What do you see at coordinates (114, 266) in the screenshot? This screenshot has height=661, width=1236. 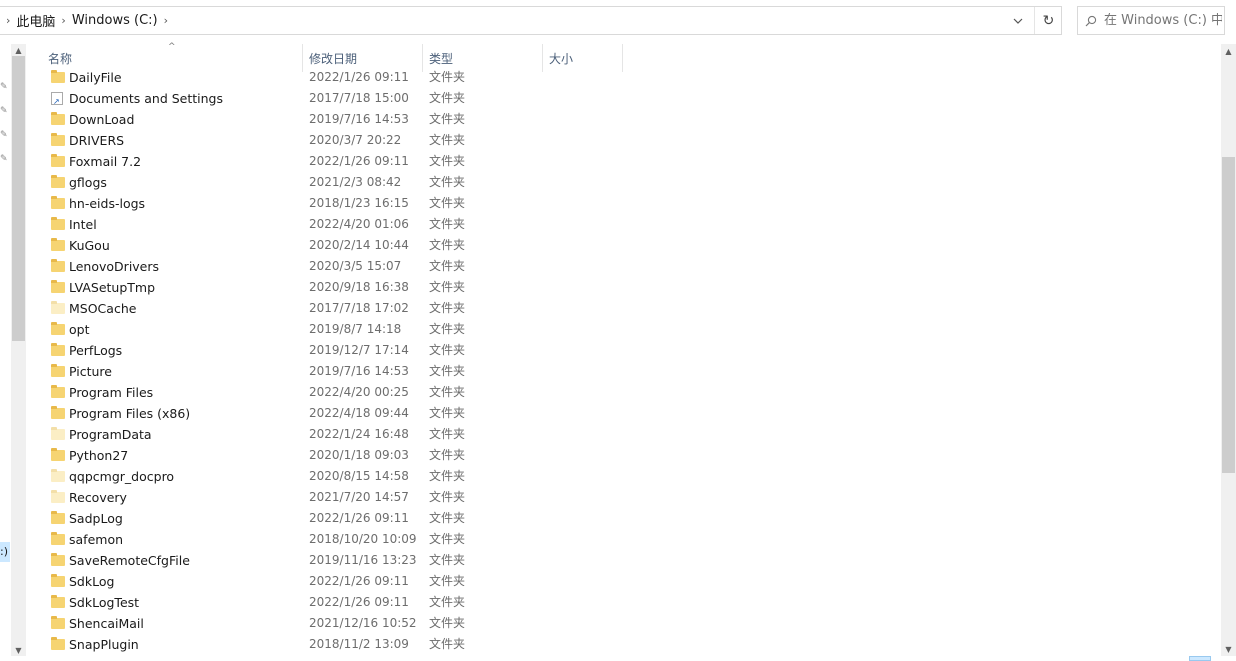 I see `file-name: LenovoDrivers` at bounding box center [114, 266].